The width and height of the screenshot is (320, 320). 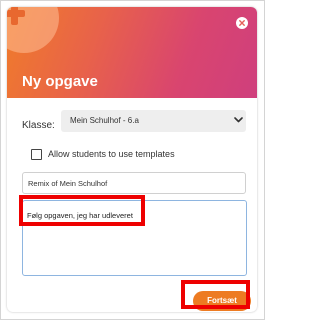 I want to click on allow-templates-checkbox, so click(x=36, y=154).